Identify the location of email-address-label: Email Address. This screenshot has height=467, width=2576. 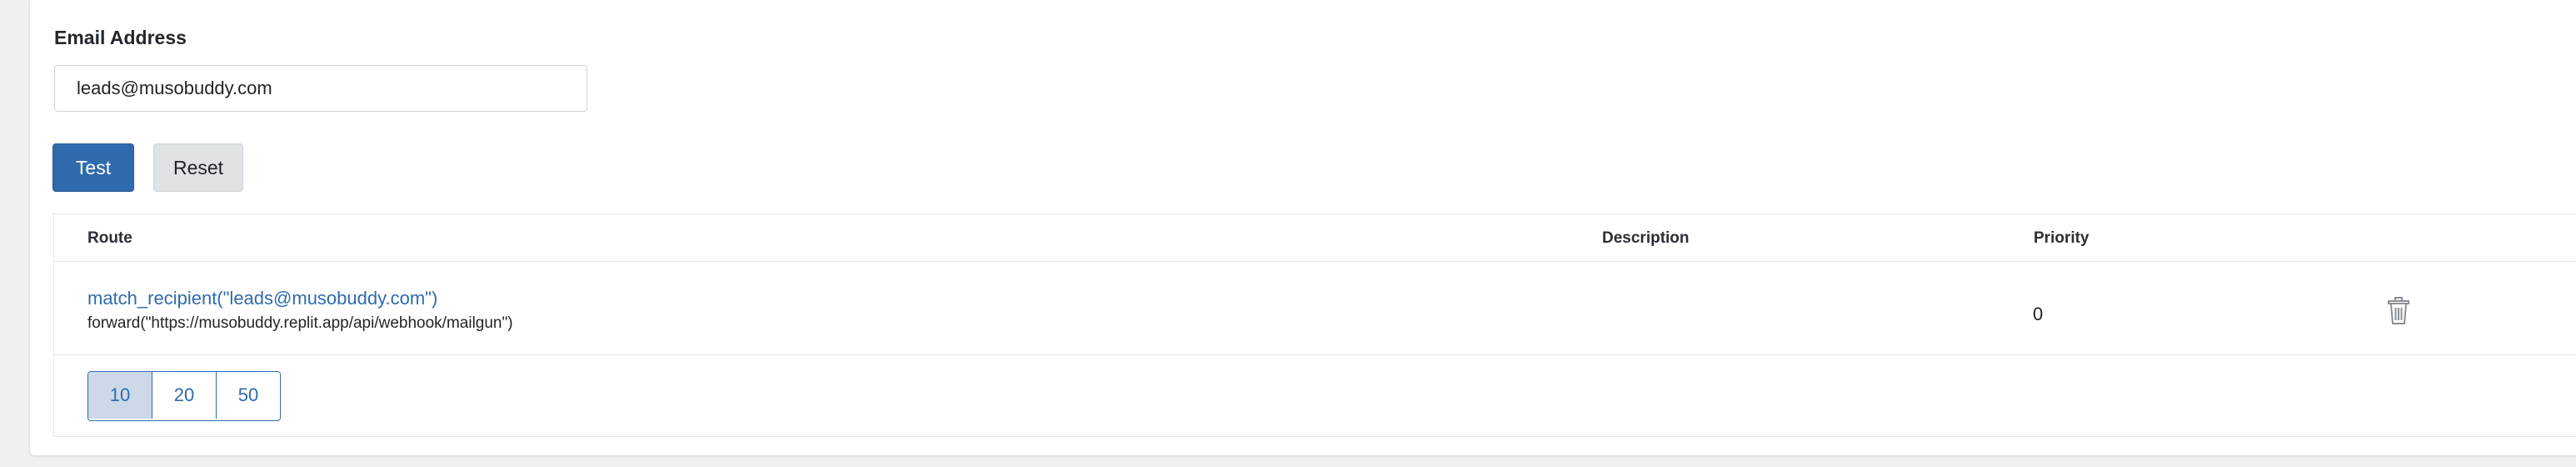
(120, 37).